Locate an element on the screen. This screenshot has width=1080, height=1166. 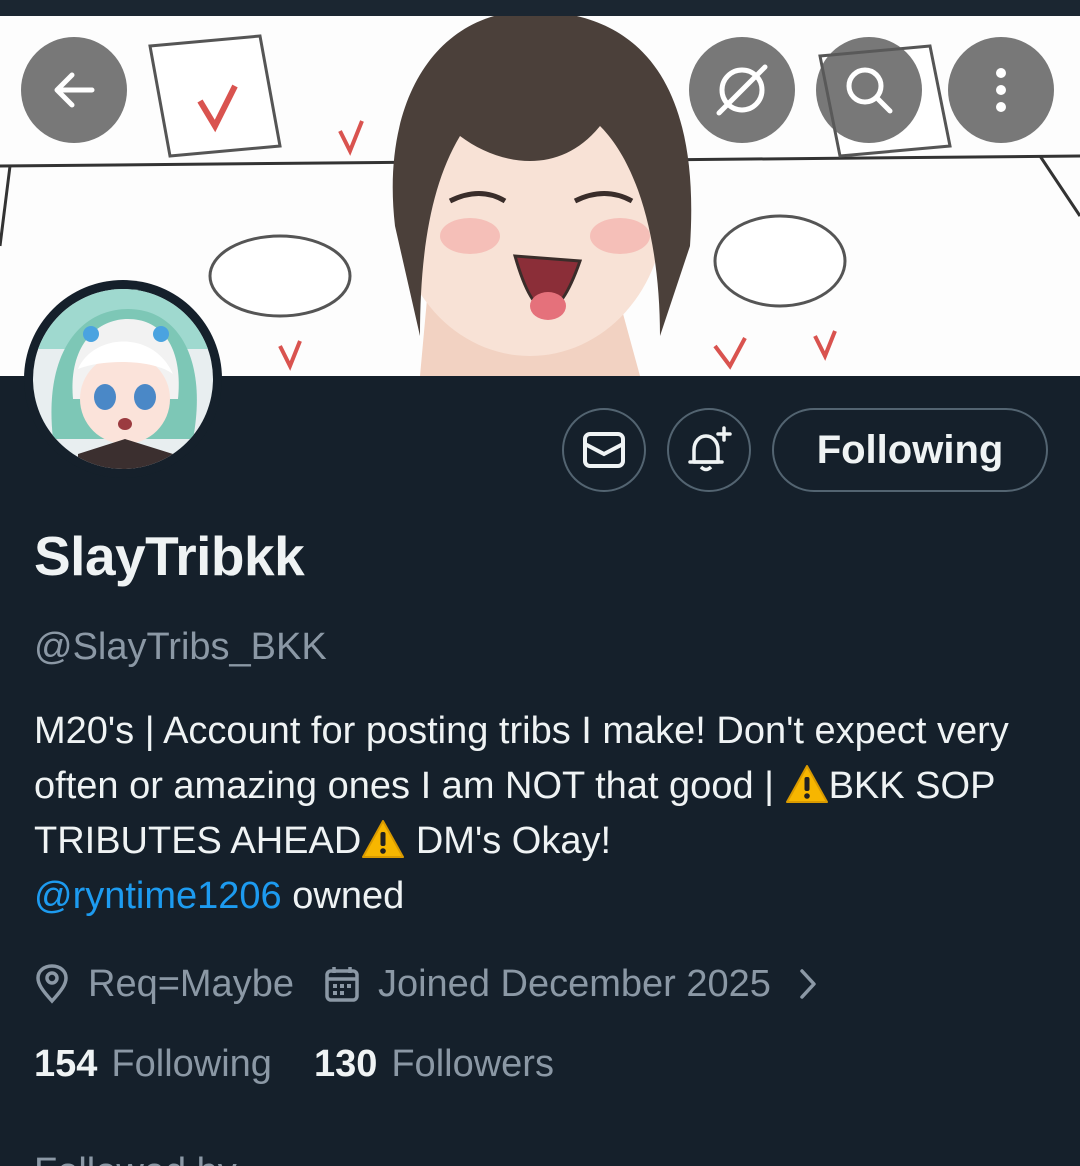
profile-meta: Req=Maybe Joined December 2025 is located at coordinates (426, 984).